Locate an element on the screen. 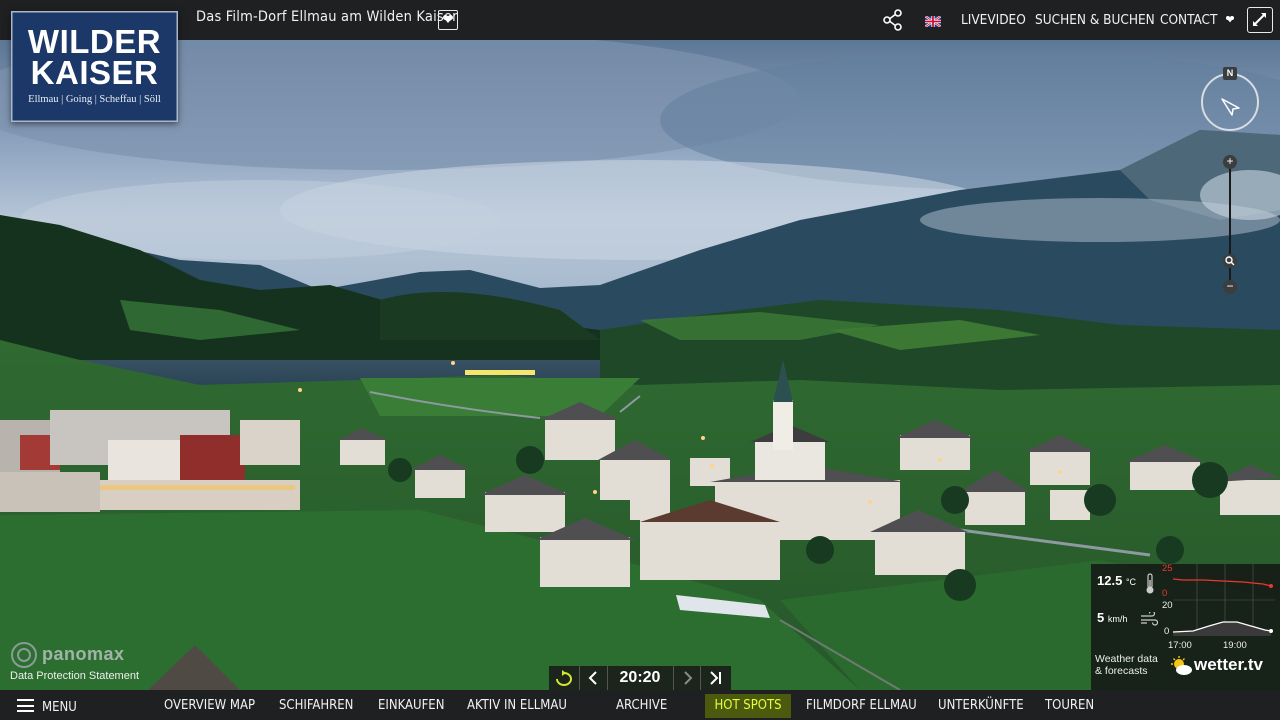 The width and height of the screenshot is (1280, 720). wind-axis-max: 20 is located at coordinates (1167, 605).